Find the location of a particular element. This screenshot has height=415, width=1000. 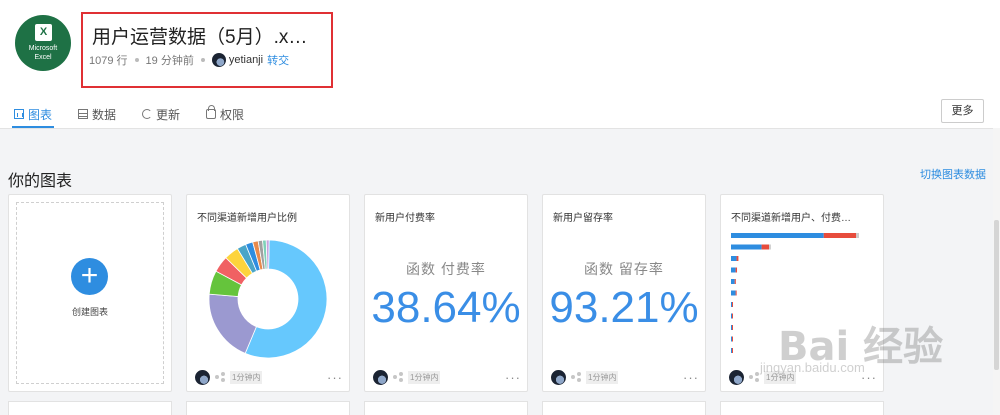

tab-bar: 图表 数据 更新 权限 is located at coordinates (140, 116).